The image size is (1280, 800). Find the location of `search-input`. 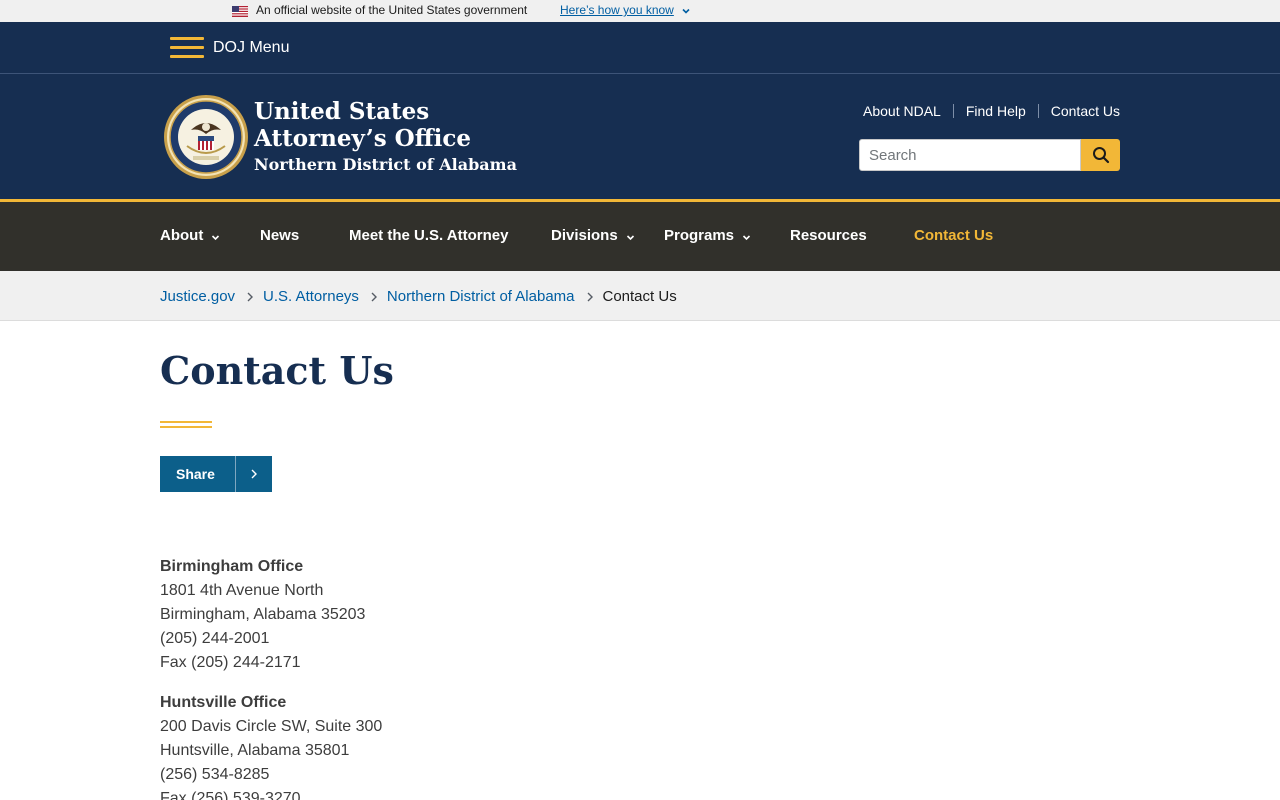

search-input is located at coordinates (970, 155).